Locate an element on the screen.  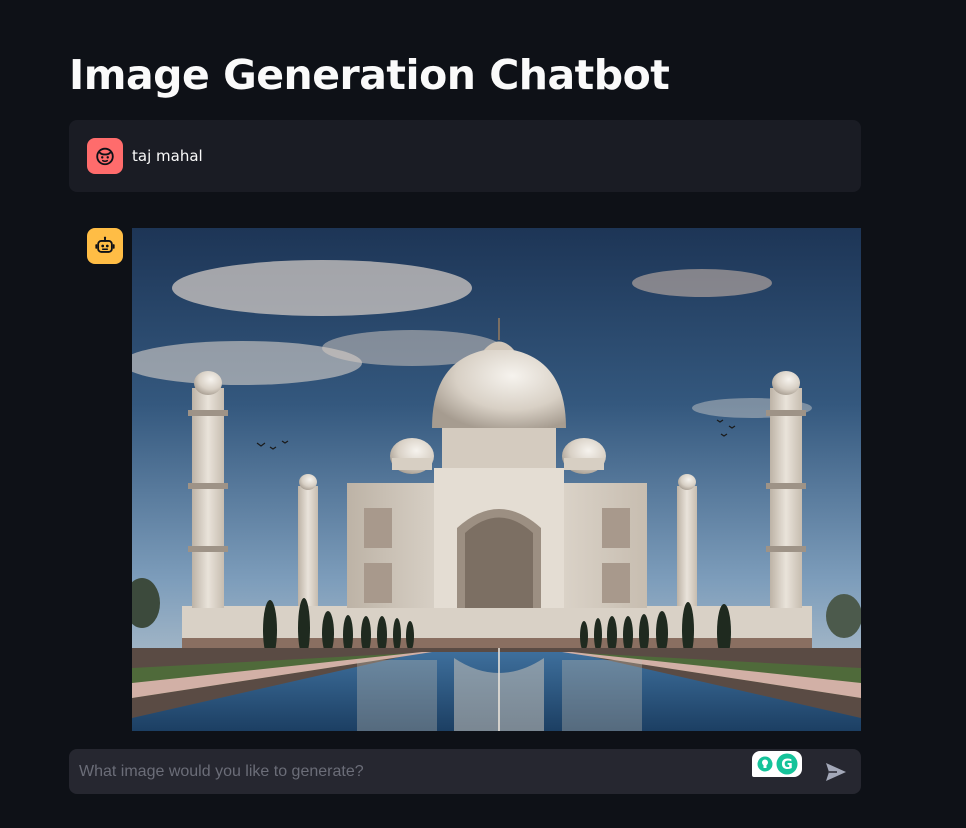
chat-input-bar: G is located at coordinates (465, 771).